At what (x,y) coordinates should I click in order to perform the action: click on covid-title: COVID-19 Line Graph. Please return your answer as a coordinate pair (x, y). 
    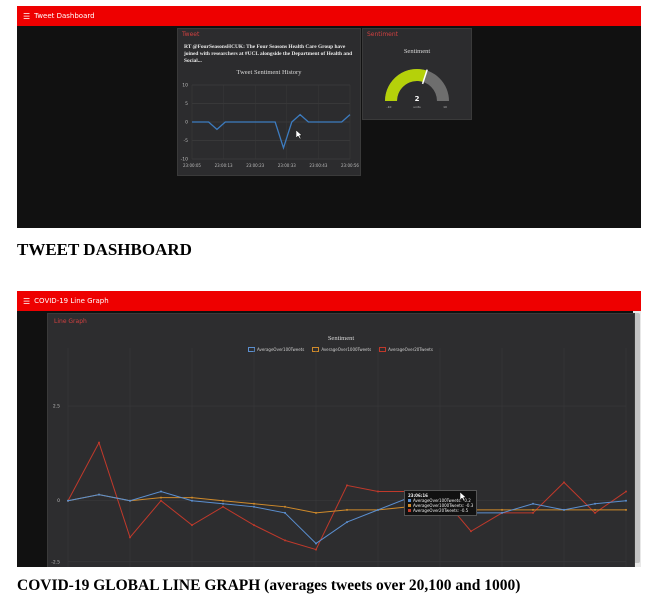
    Looking at the image, I should click on (71, 301).